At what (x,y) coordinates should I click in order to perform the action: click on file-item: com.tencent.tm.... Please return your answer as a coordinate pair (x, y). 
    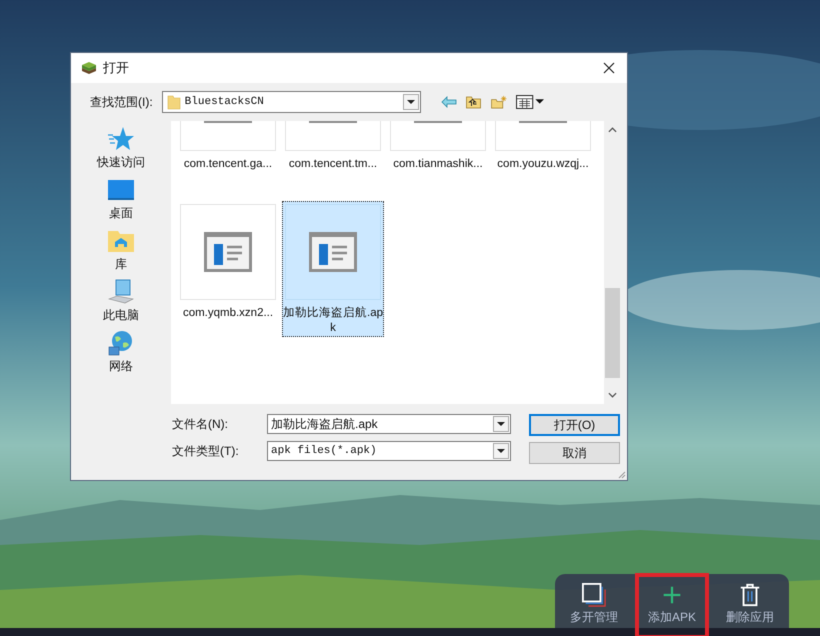
    Looking at the image, I should click on (333, 154).